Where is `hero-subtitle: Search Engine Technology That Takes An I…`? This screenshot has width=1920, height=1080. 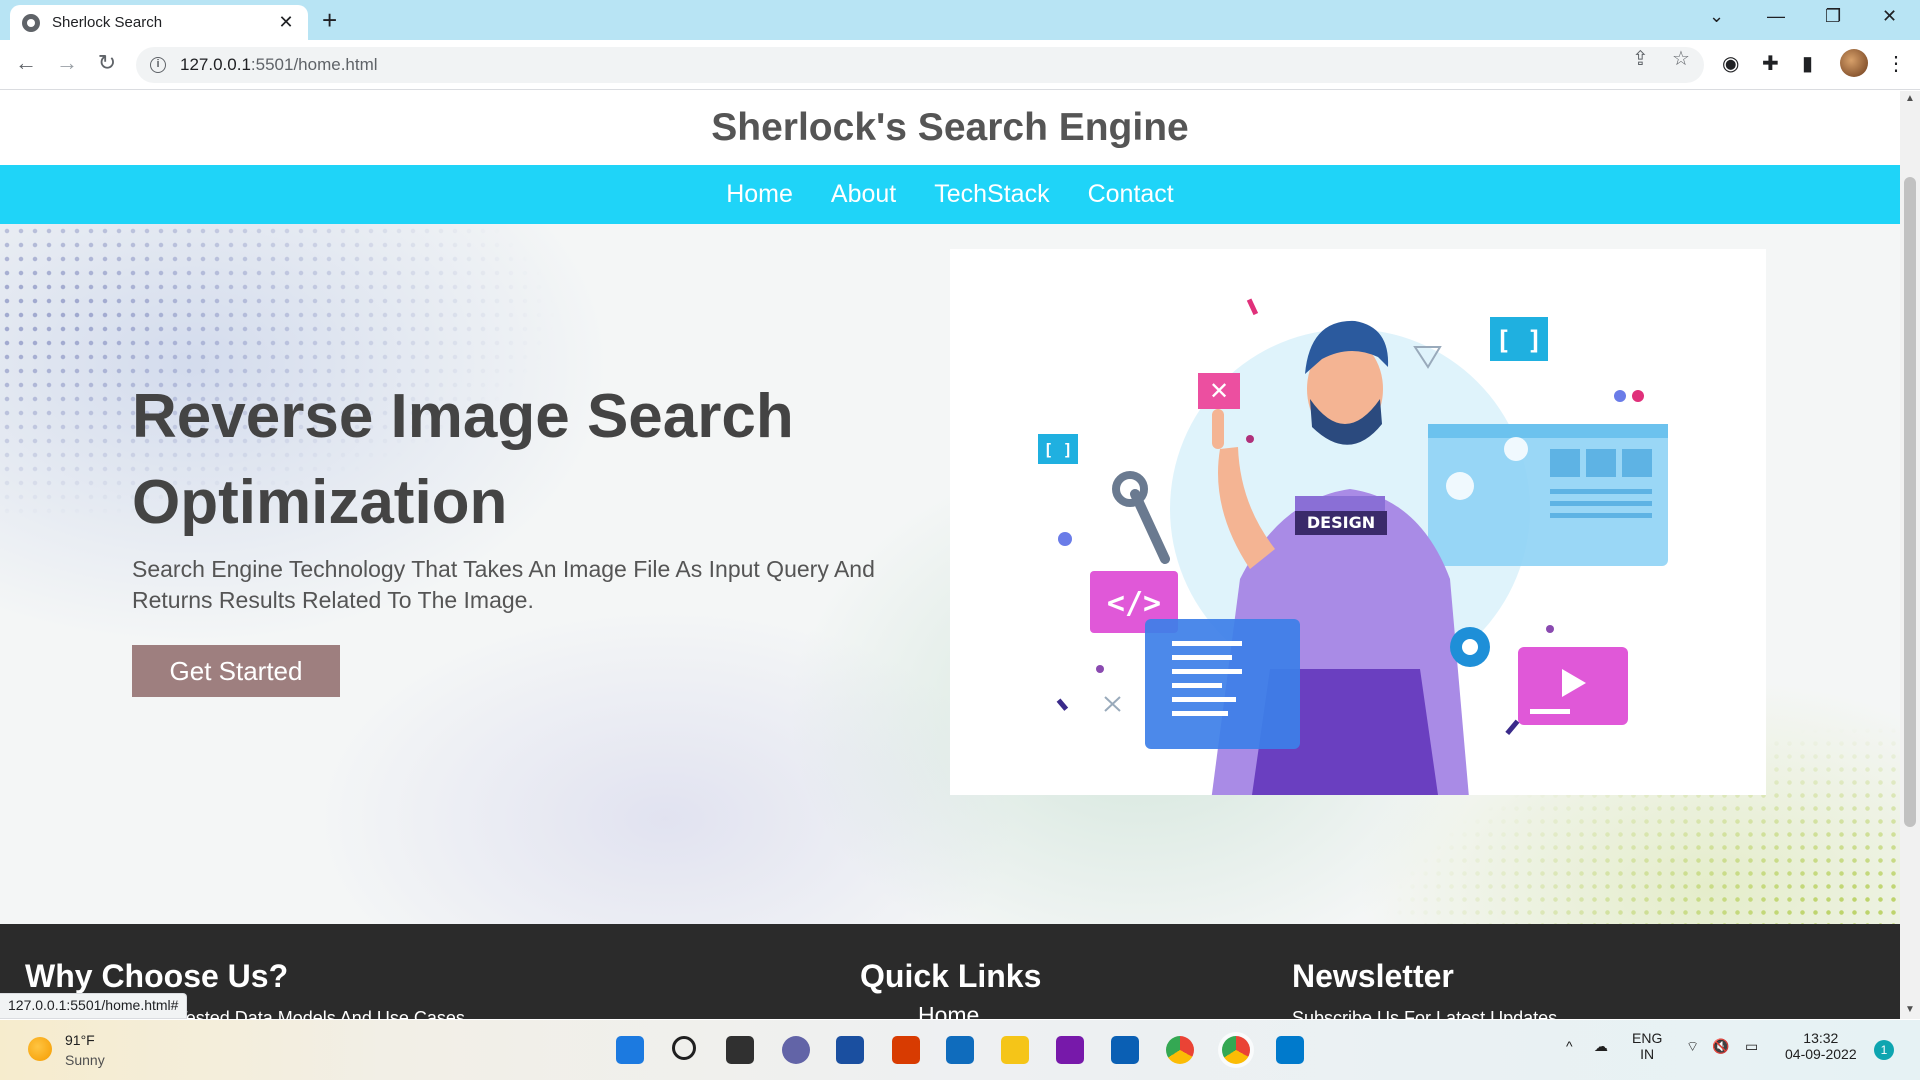 hero-subtitle: Search Engine Technology That Takes An I… is located at coordinates (503, 584).